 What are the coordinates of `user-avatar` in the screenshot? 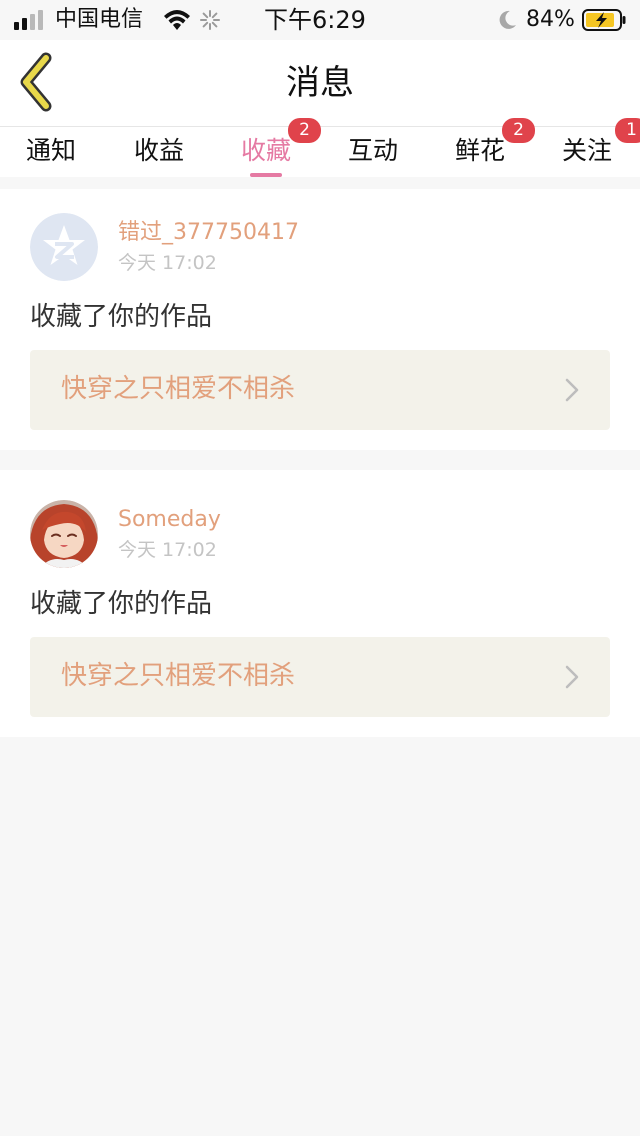 It's located at (64, 534).